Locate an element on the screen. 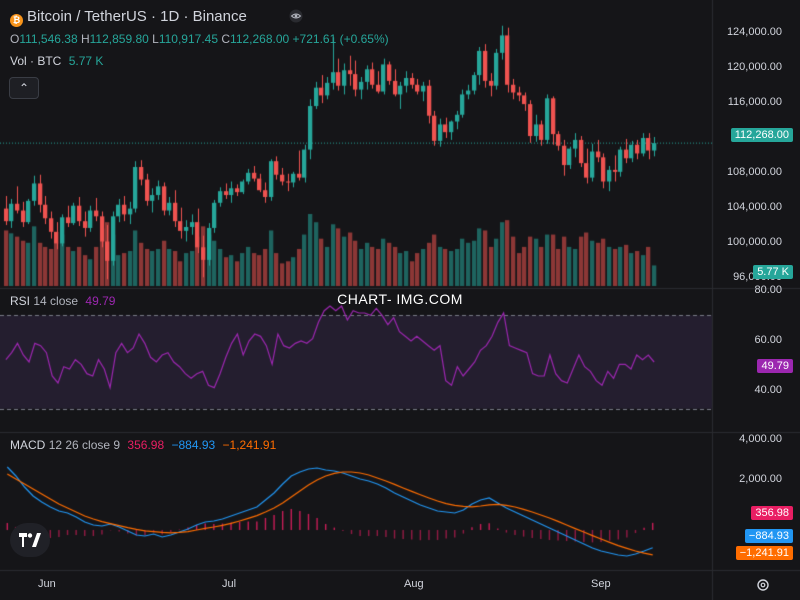 The height and width of the screenshot is (600, 800). rsi-axis-label: 80.00 is located at coordinates (768, 290).